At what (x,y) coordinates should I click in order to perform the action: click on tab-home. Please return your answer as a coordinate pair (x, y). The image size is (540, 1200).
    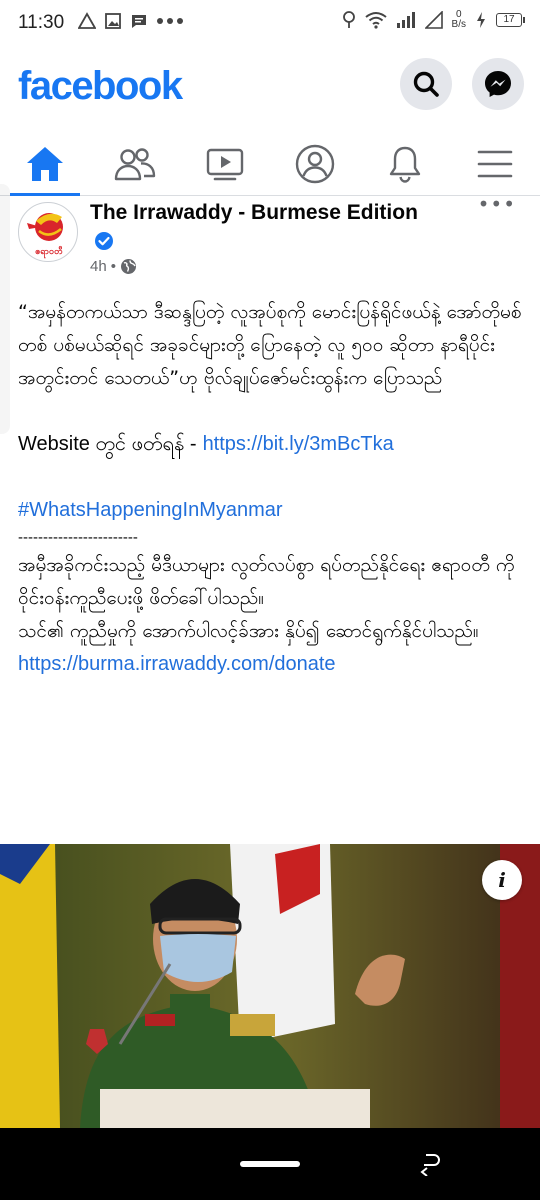
    Looking at the image, I should click on (45, 164).